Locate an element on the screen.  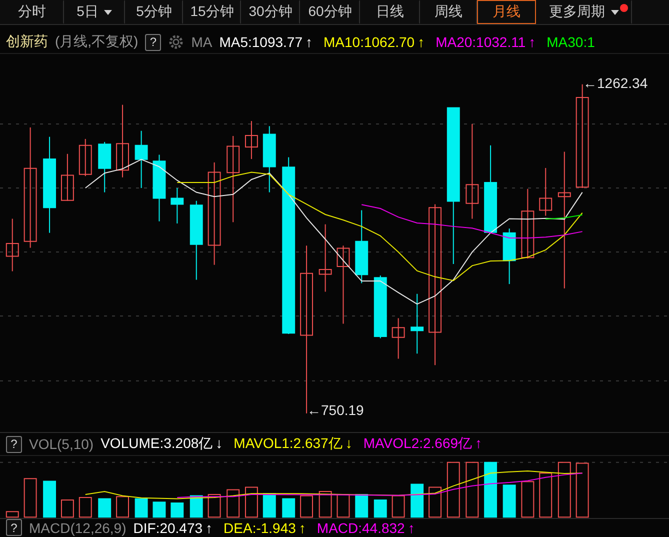
settings-icon is located at coordinates (176, 42).